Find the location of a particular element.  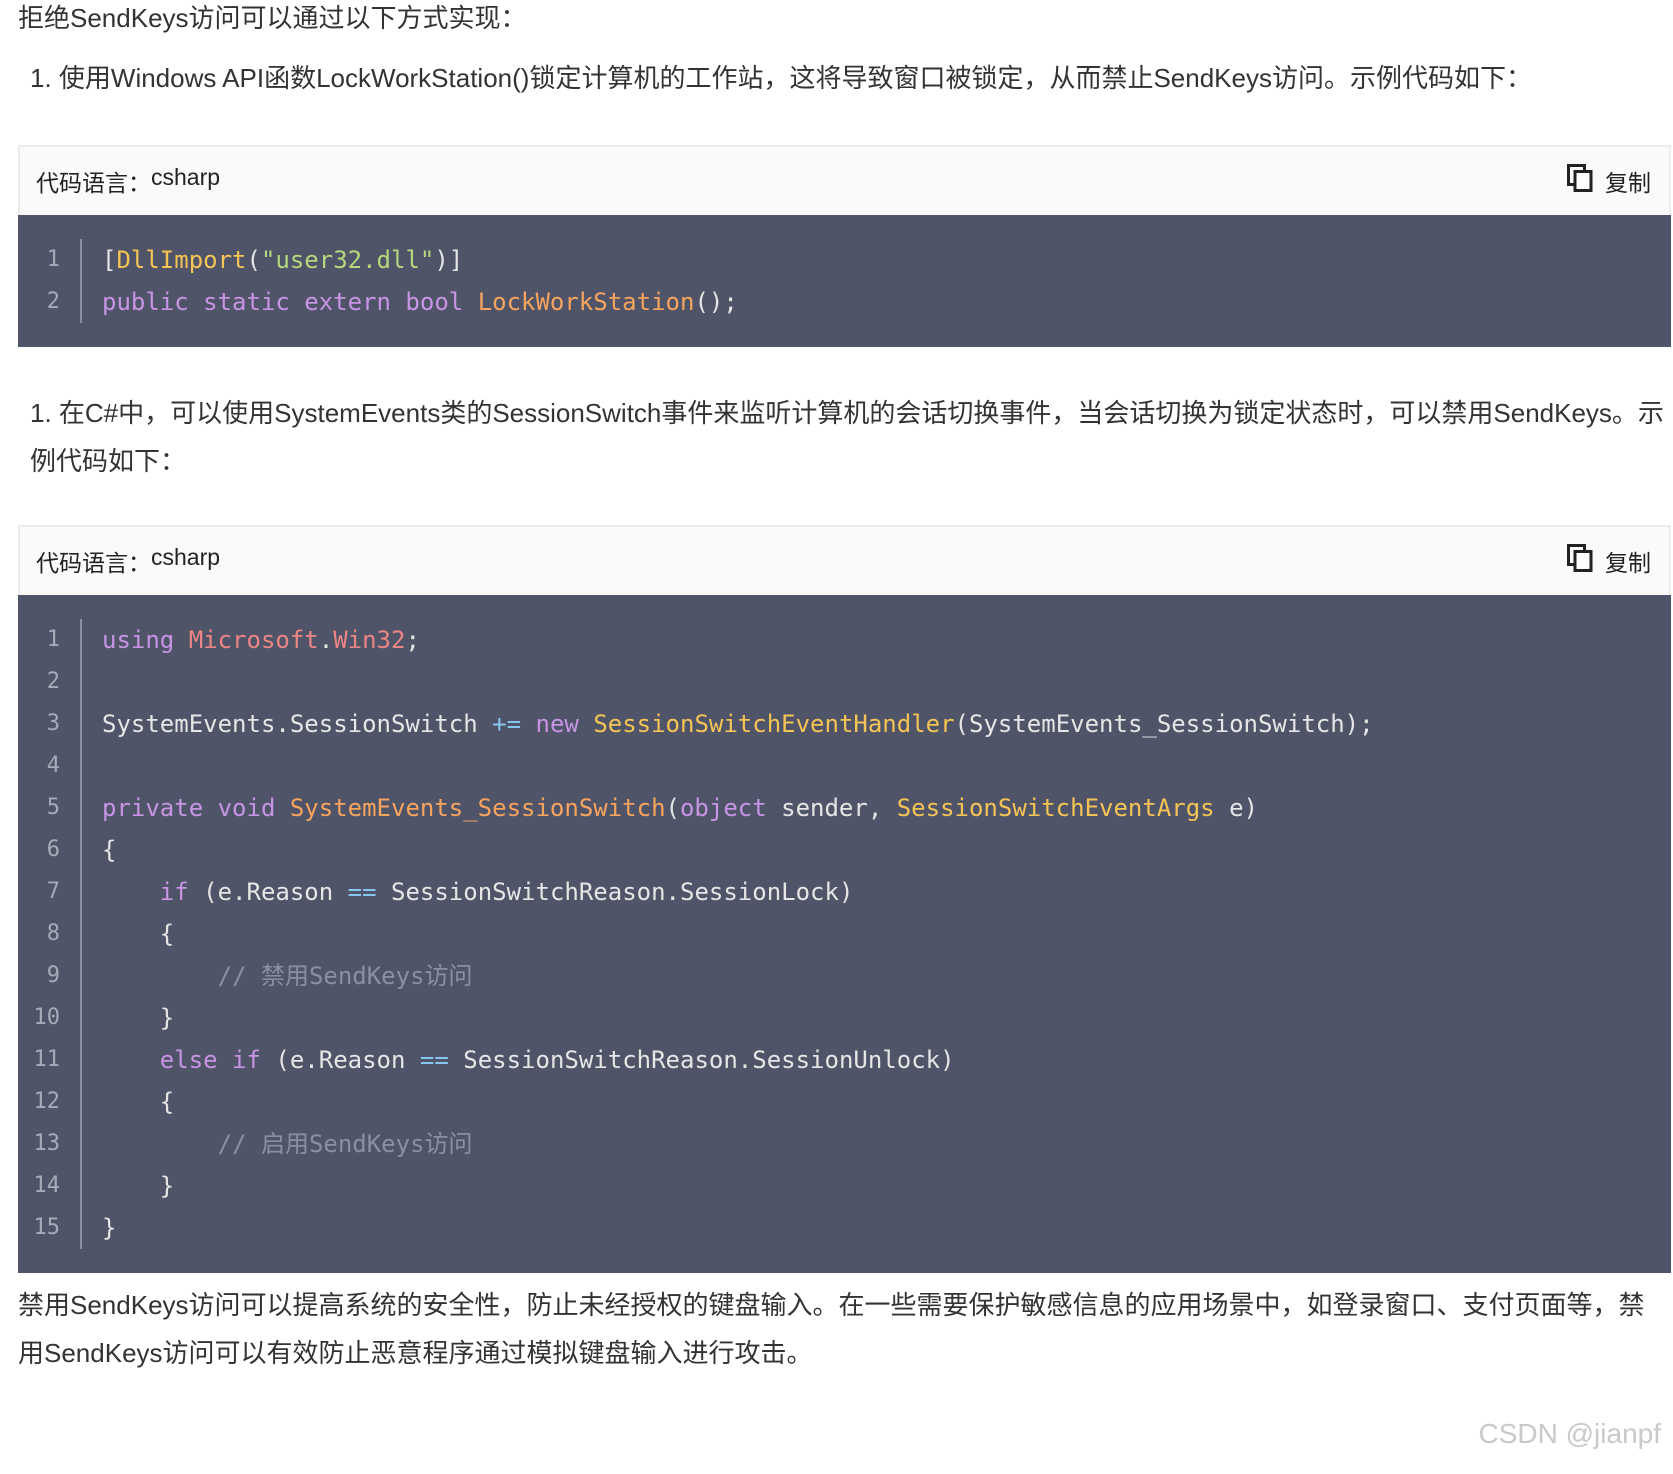

code-token: ( is located at coordinates (672, 808).